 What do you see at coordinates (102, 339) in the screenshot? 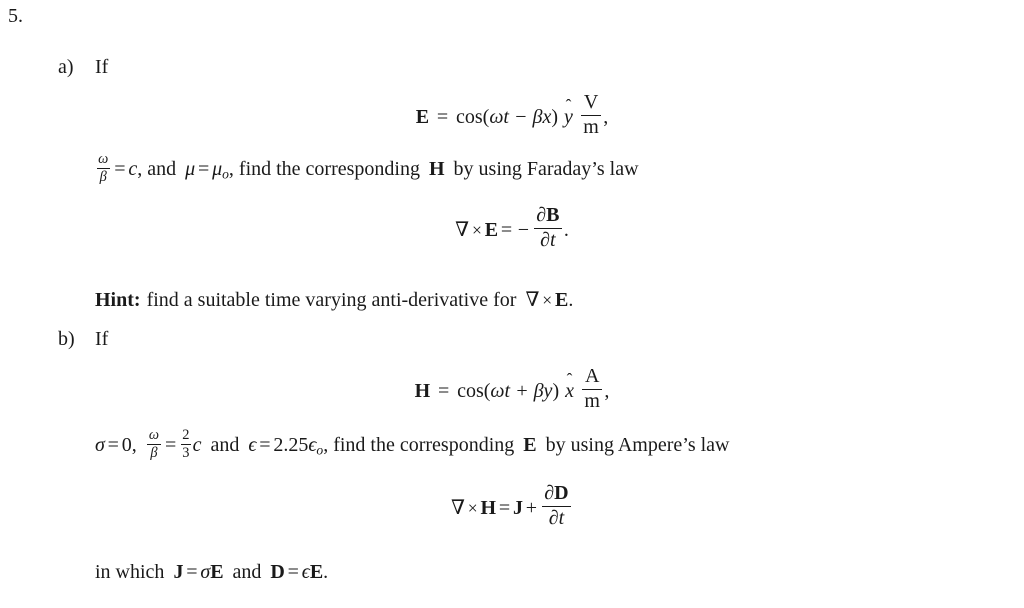
I see `part-b-lead: If` at bounding box center [102, 339].